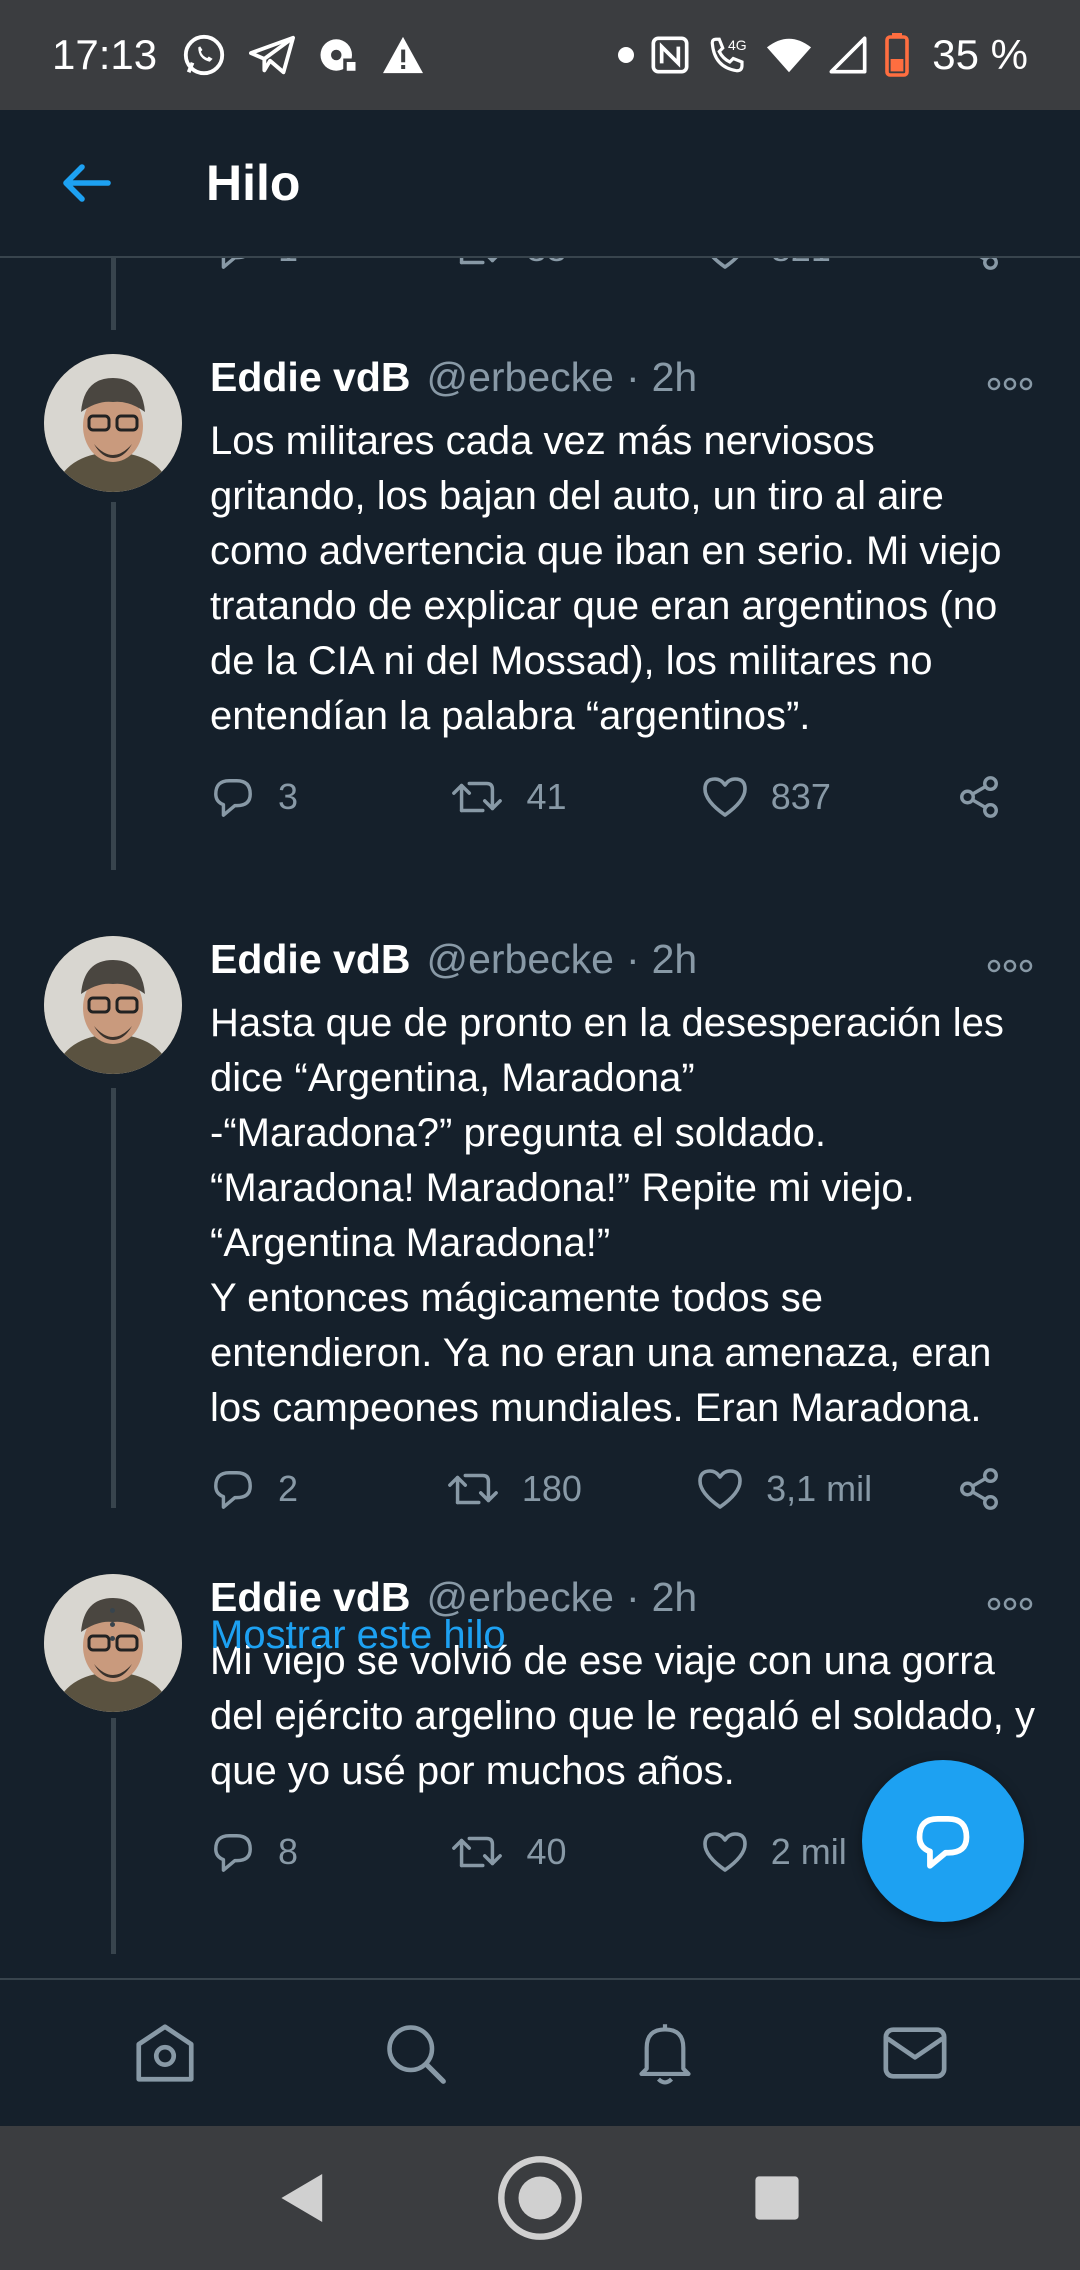 The image size is (1080, 2270). I want to click on nav-search, so click(415, 2053).